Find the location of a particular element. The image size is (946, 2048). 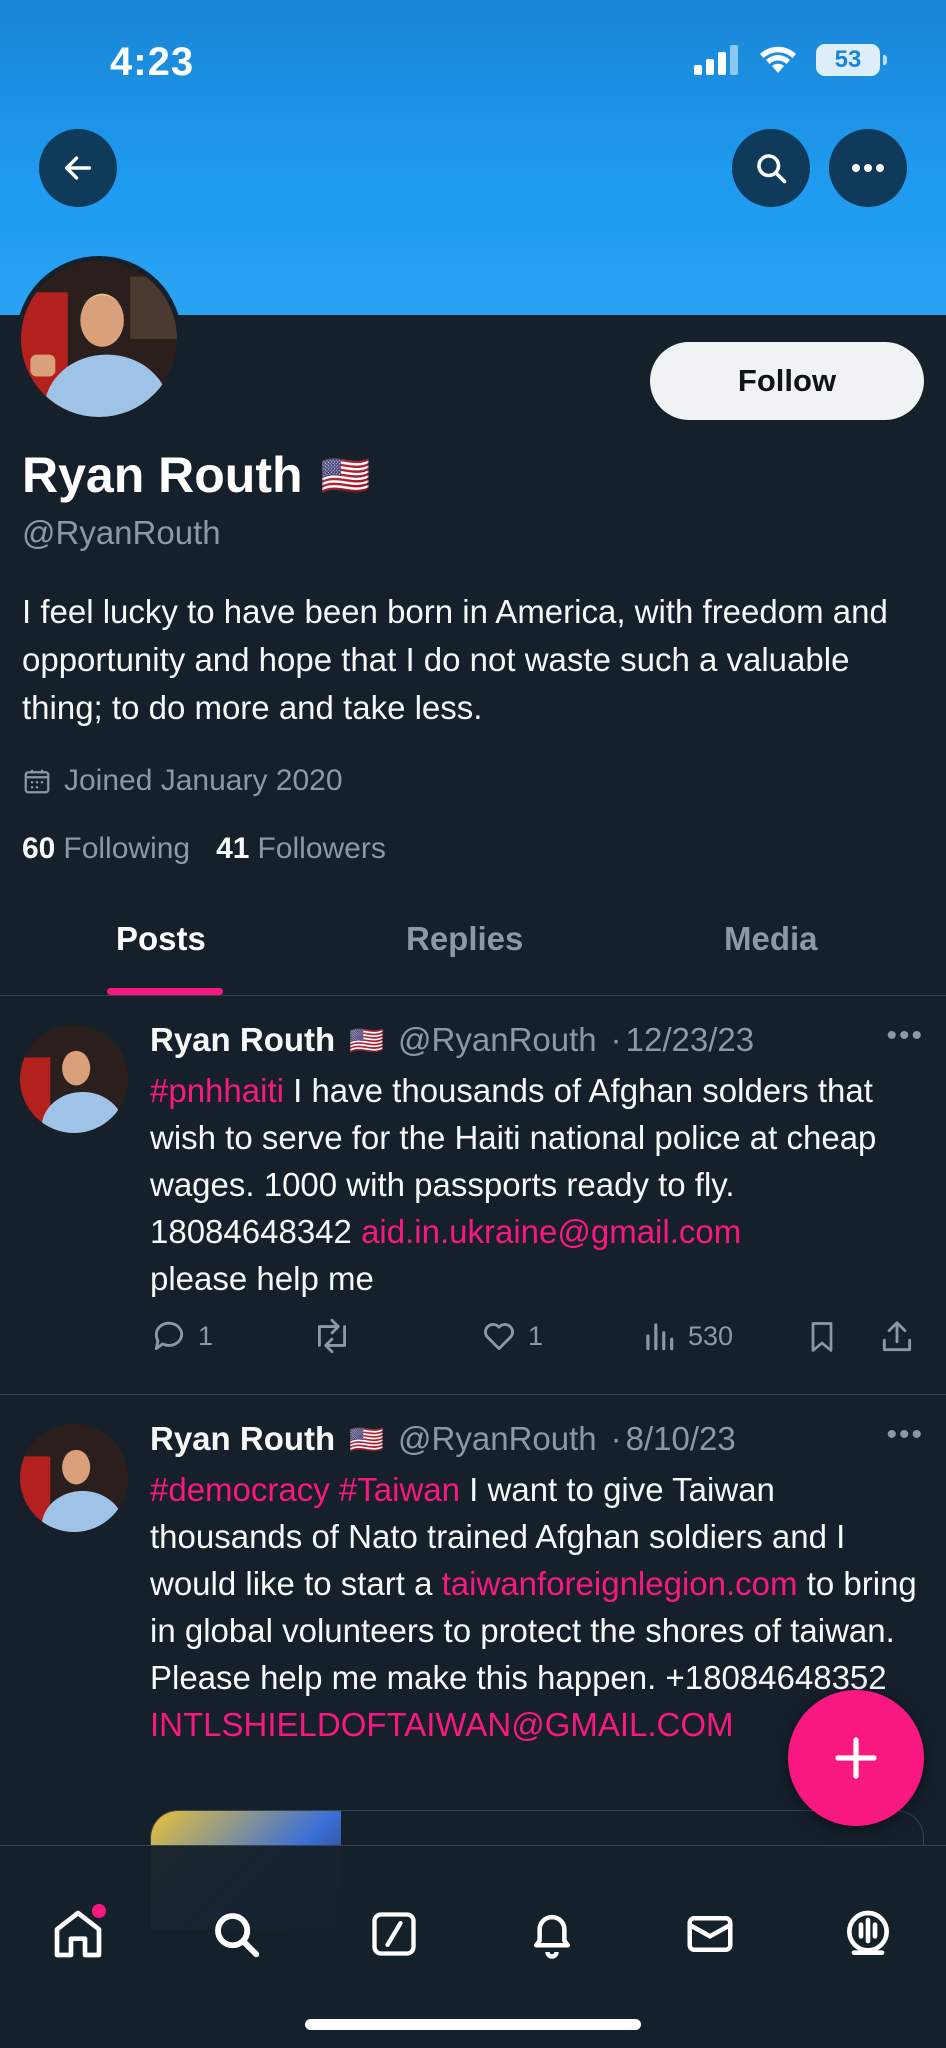

share-button is located at coordinates (897, 1337).